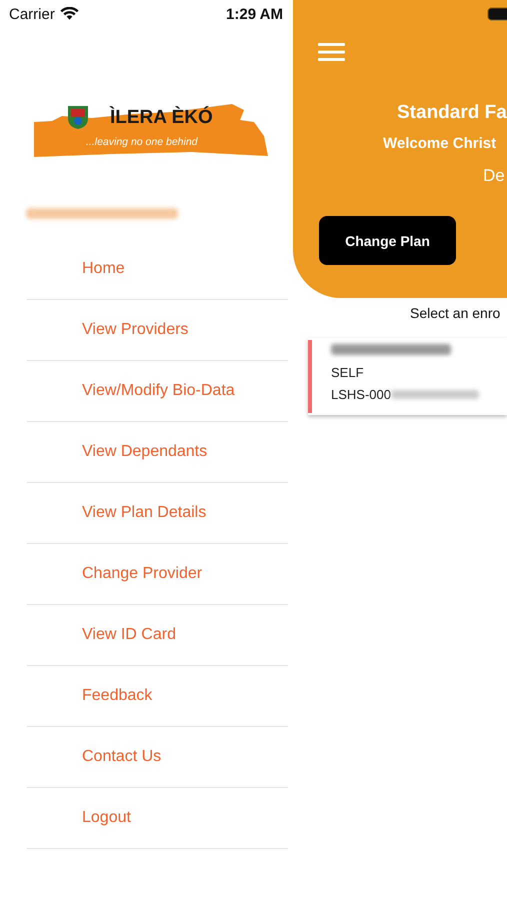 The image size is (507, 900). I want to click on menu-item: View Plan Details, so click(157, 513).